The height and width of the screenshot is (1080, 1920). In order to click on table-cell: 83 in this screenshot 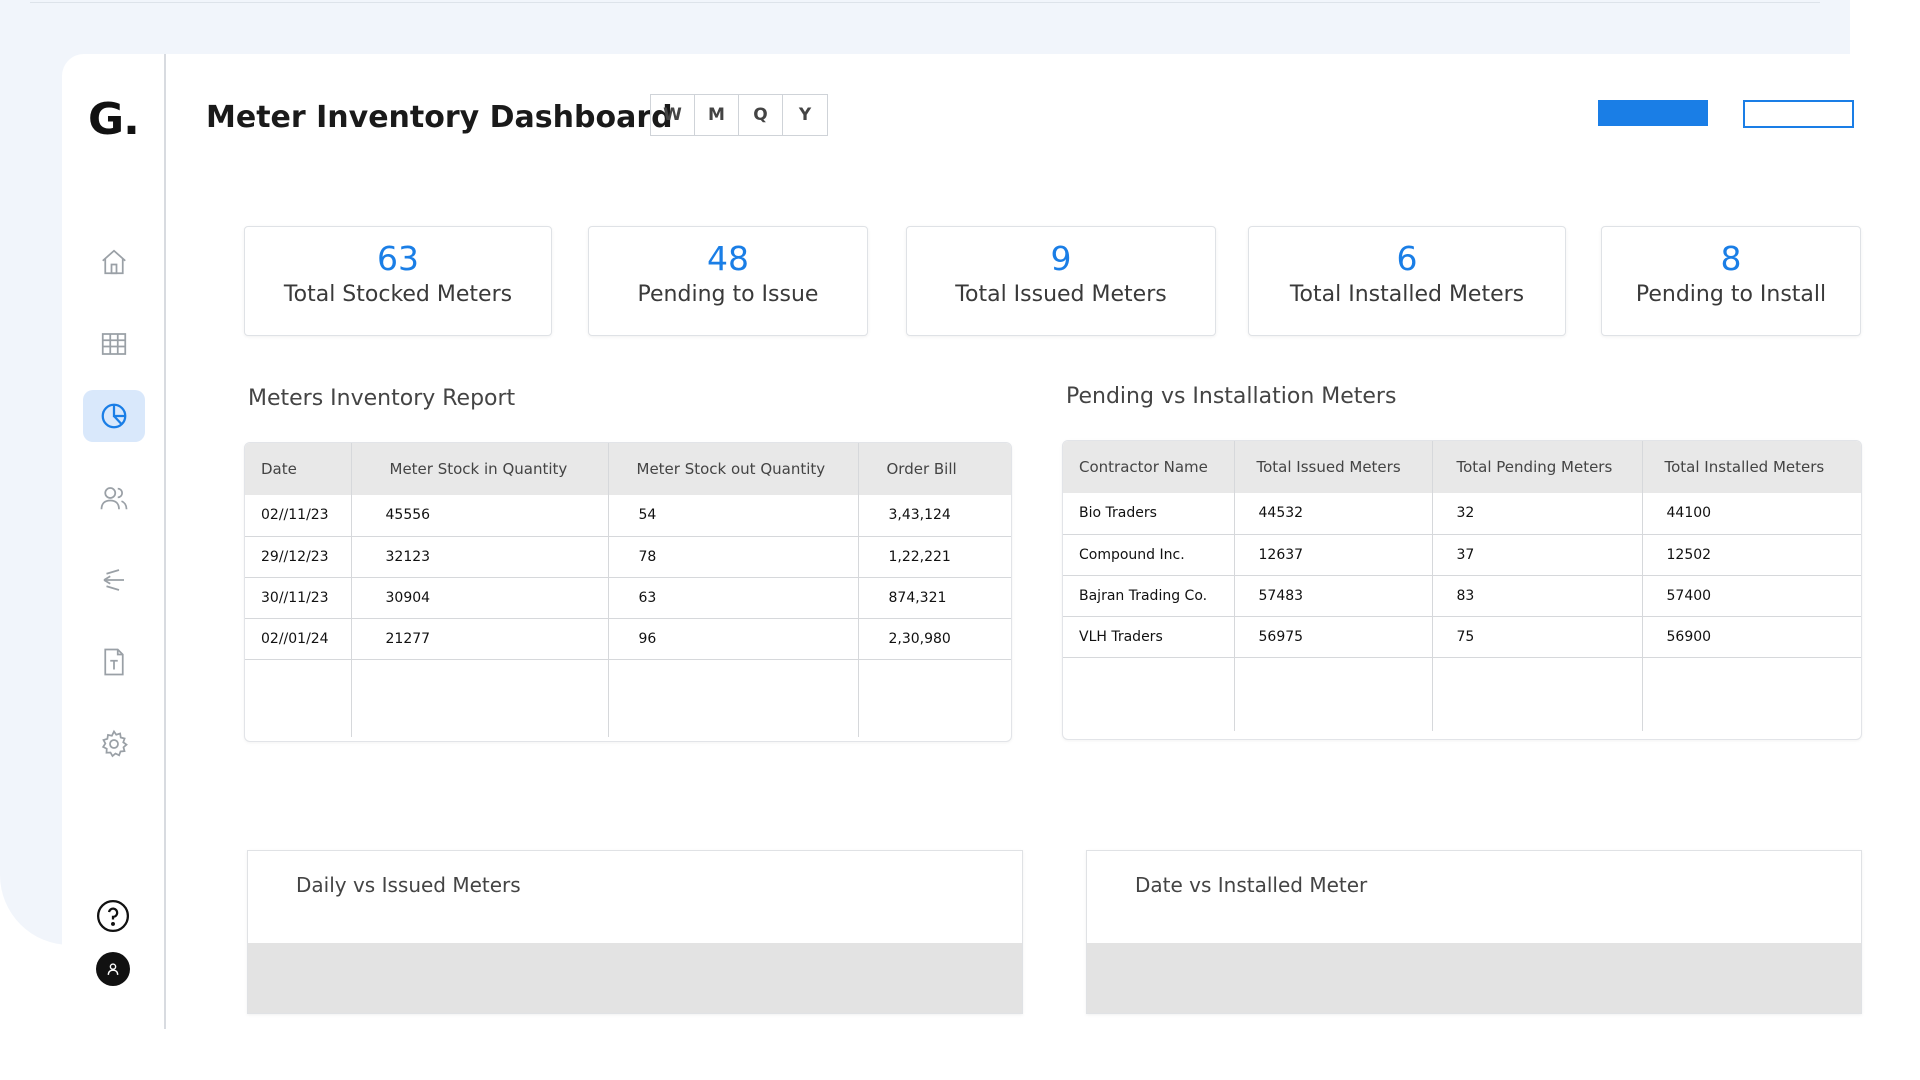, I will do `click(1537, 596)`.